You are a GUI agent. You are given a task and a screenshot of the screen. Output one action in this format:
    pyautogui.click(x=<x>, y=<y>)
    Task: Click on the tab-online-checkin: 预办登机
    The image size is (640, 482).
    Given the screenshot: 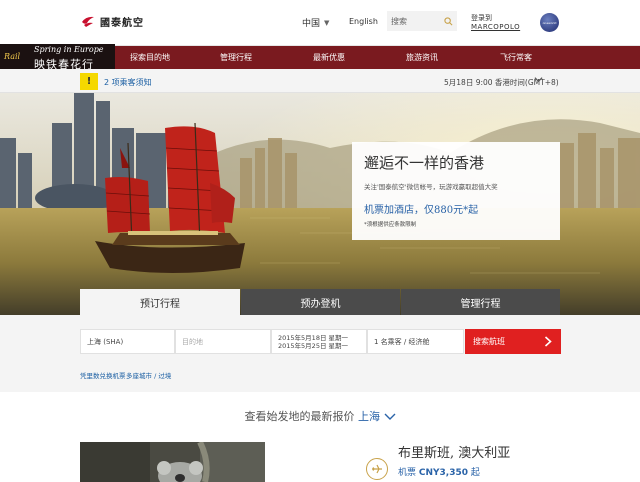 What is the action you would take?
    pyautogui.click(x=320, y=302)
    